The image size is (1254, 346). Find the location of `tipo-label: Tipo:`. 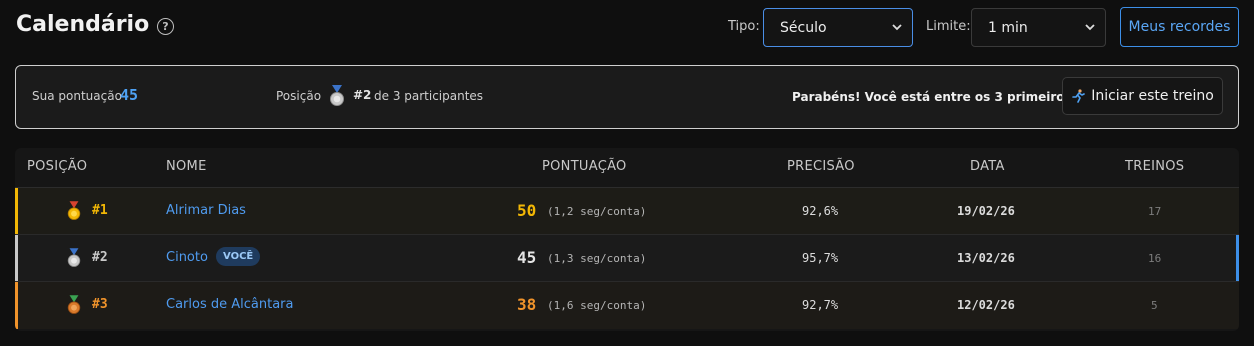

tipo-label: Tipo: is located at coordinates (744, 26).